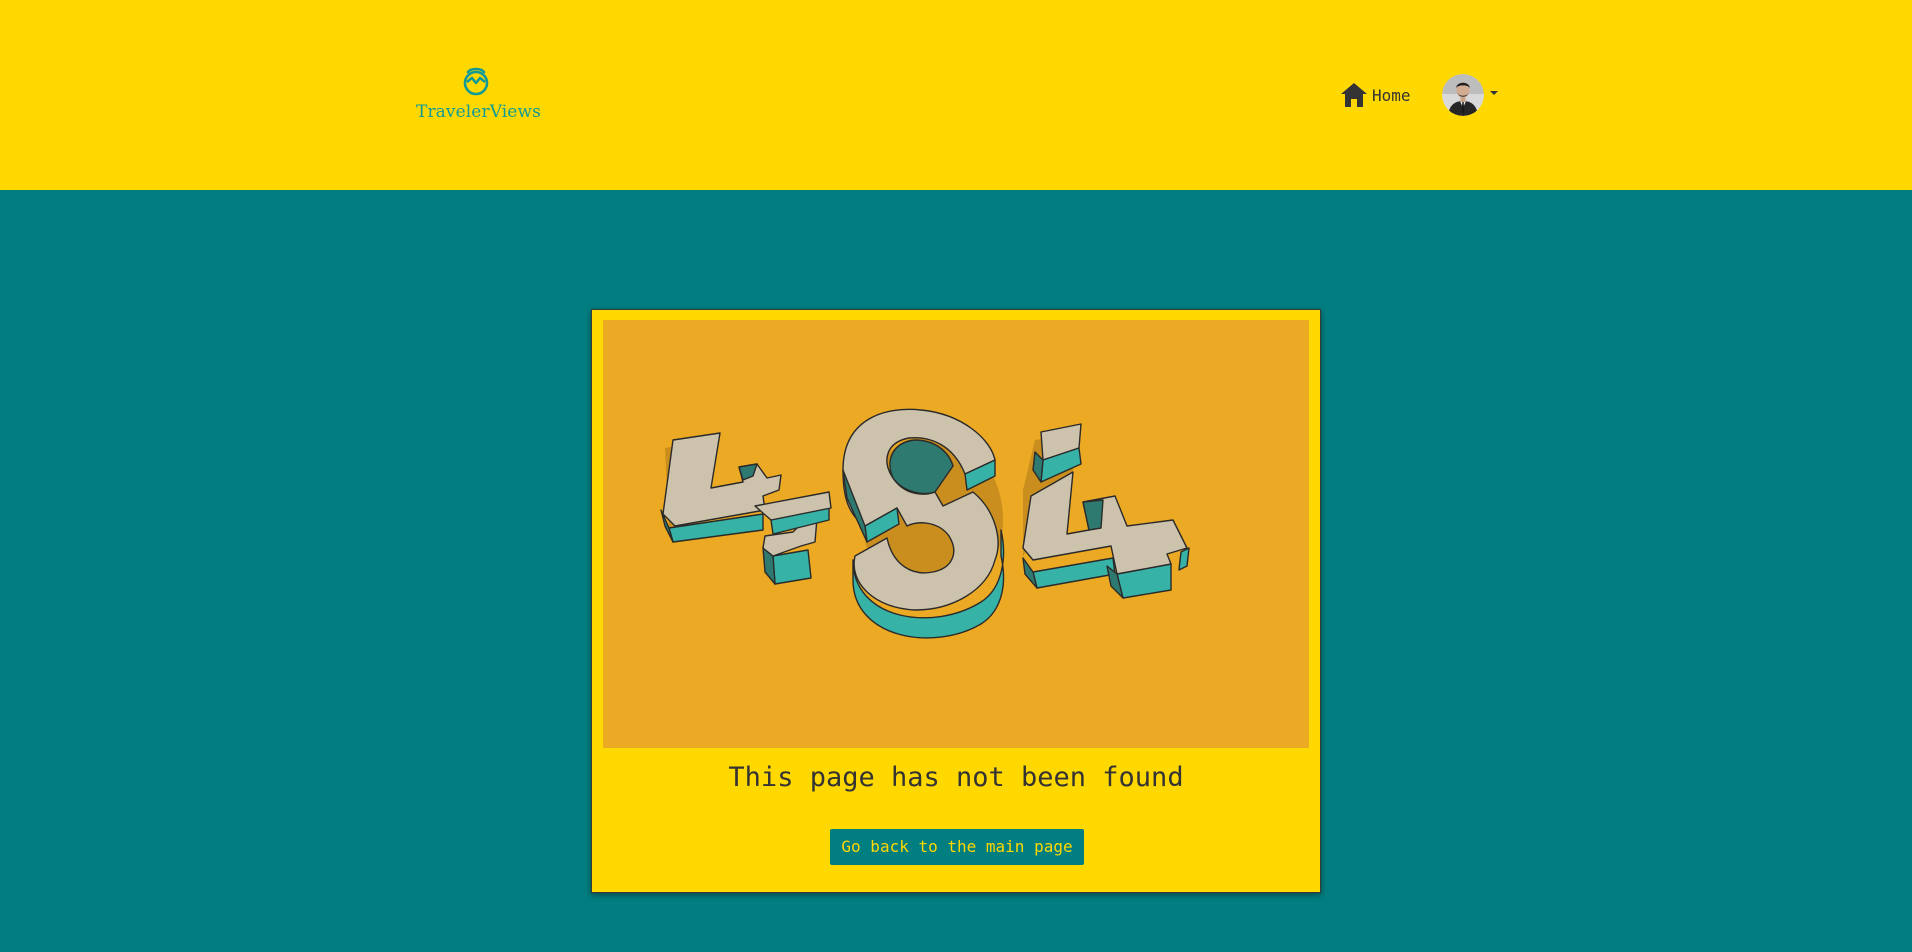 This screenshot has height=952, width=1912. I want to click on mountain-map-pin-icon, so click(476, 81).